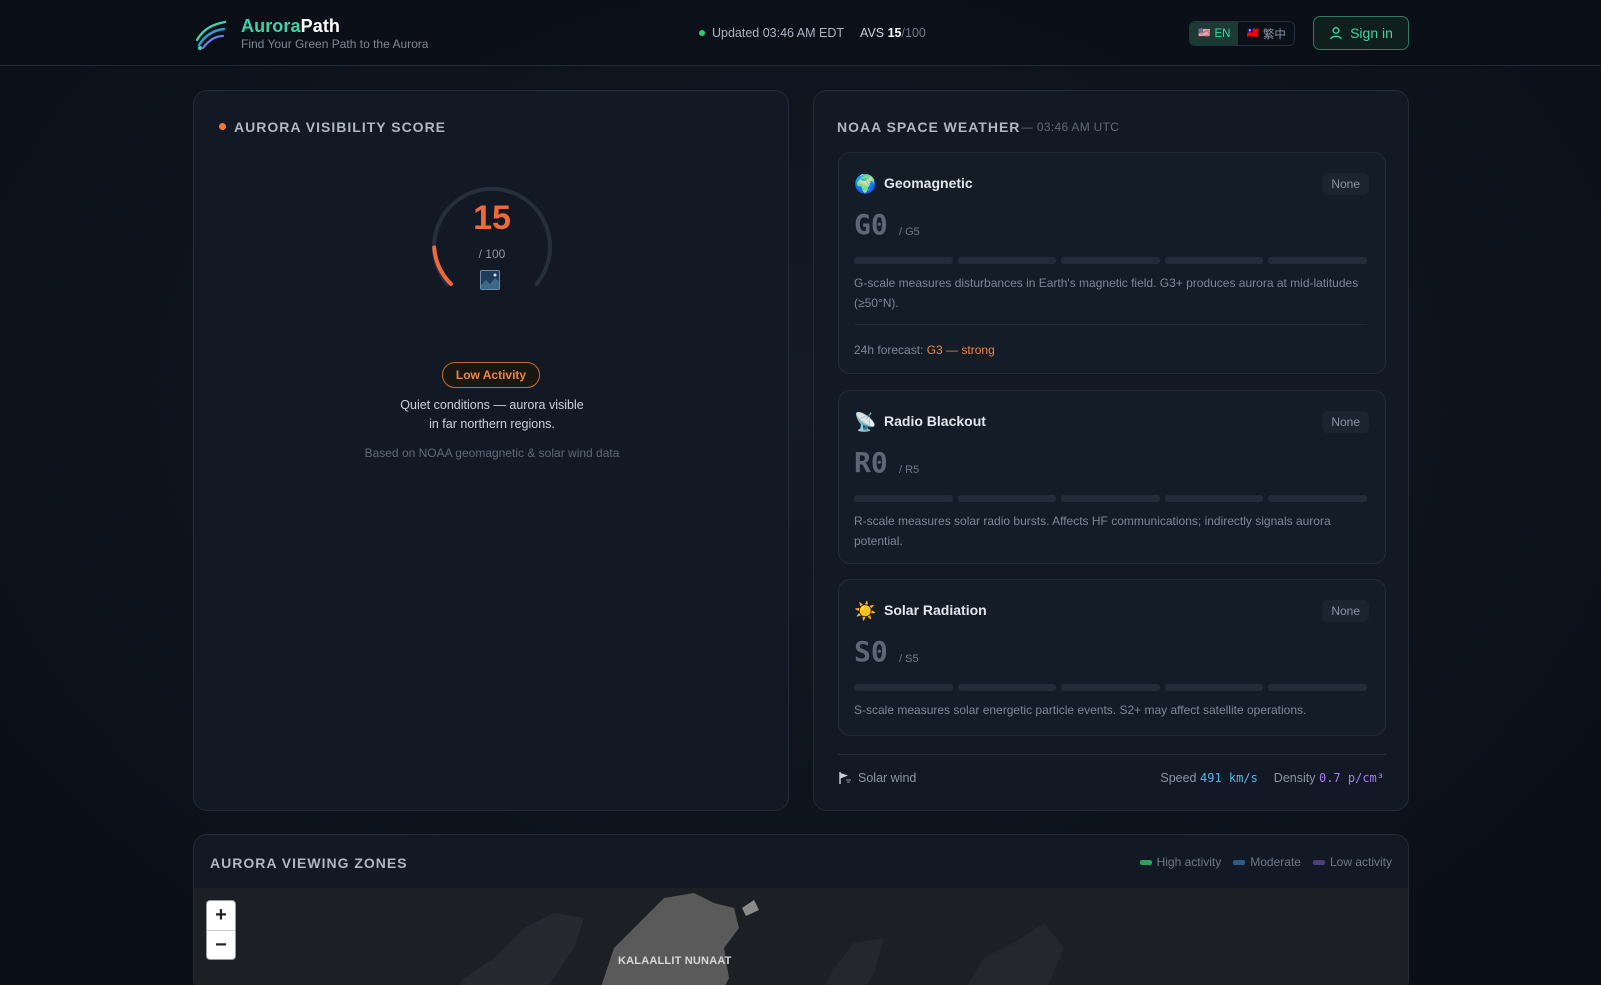  What do you see at coordinates (702, 33) in the screenshot?
I see `live-status-dot` at bounding box center [702, 33].